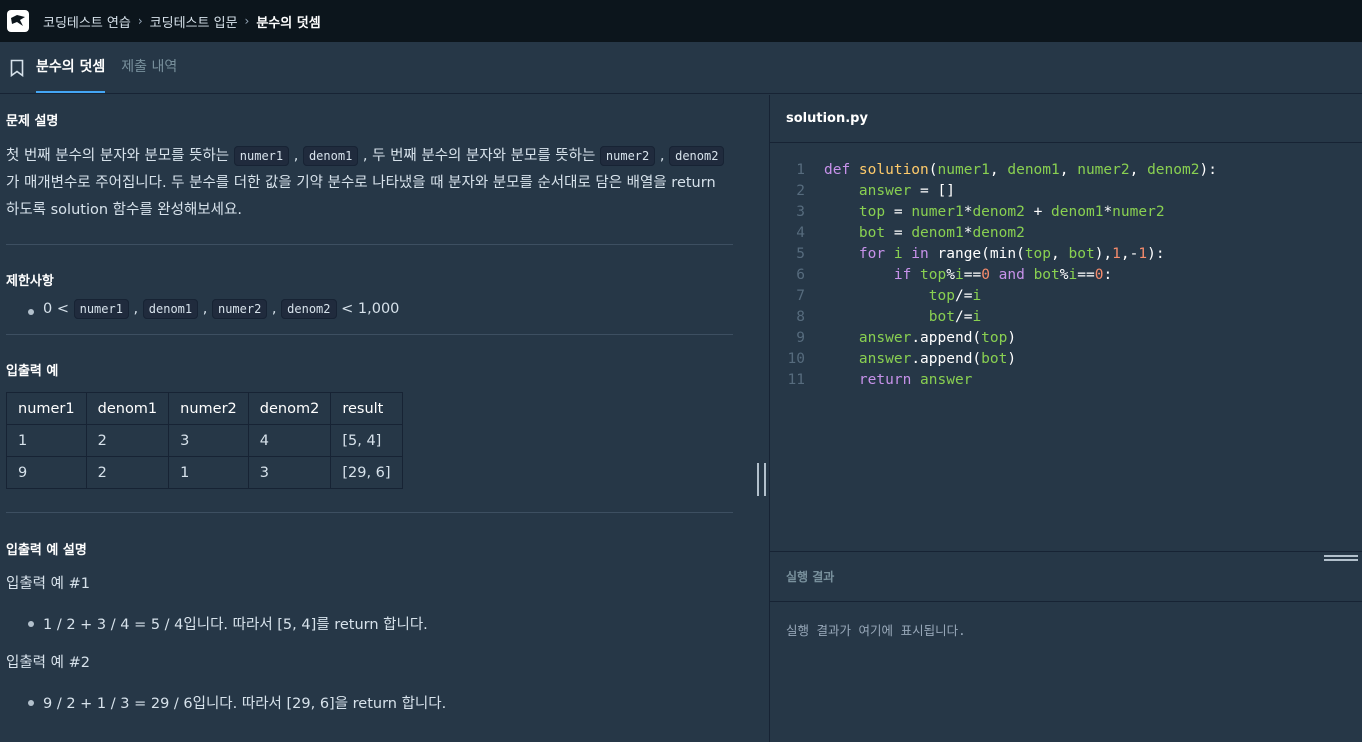 This screenshot has width=1362, height=742. What do you see at coordinates (1066, 235) in the screenshot?
I see `code-line: 4 bot = denom1*denom2` at bounding box center [1066, 235].